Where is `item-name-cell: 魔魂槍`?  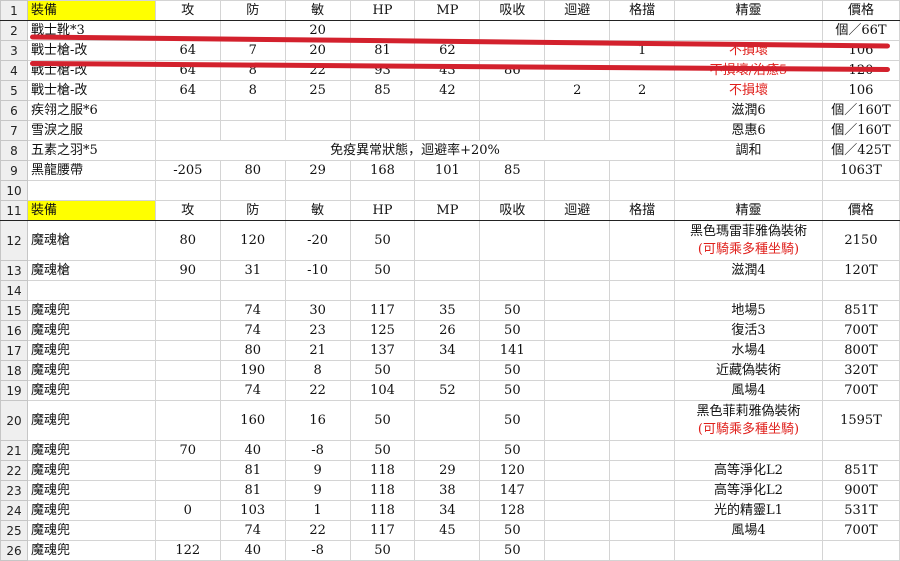 item-name-cell: 魔魂槍 is located at coordinates (91, 270).